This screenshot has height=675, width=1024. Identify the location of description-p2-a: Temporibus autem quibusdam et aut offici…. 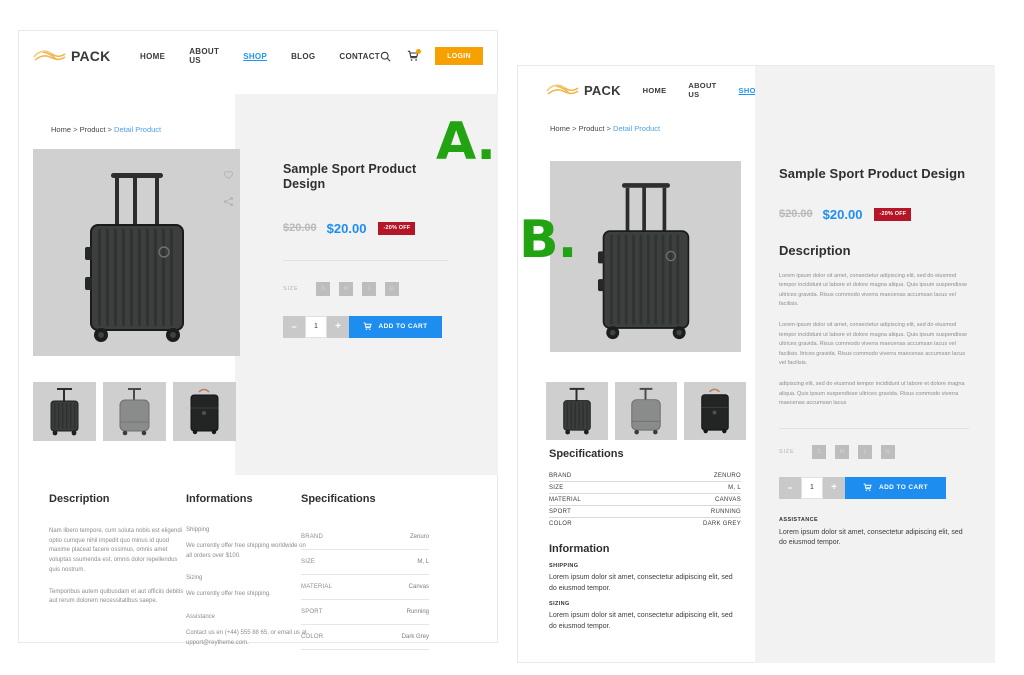
(116, 596).